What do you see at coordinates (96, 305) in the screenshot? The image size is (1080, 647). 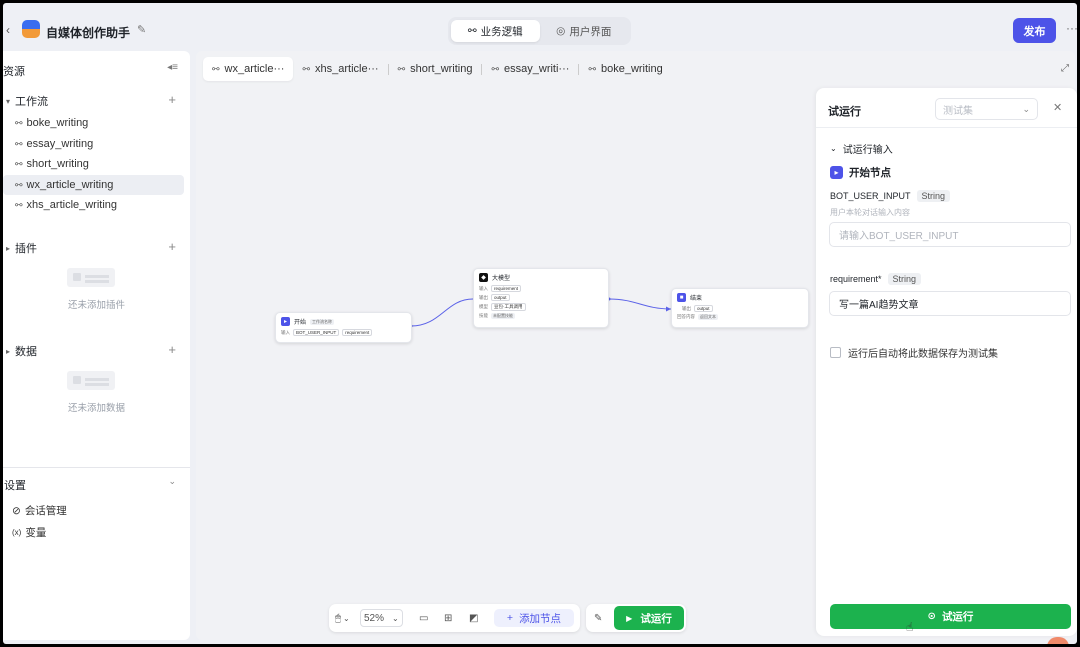 I see `plugins-empty-text: 还未添加插件` at bounding box center [96, 305].